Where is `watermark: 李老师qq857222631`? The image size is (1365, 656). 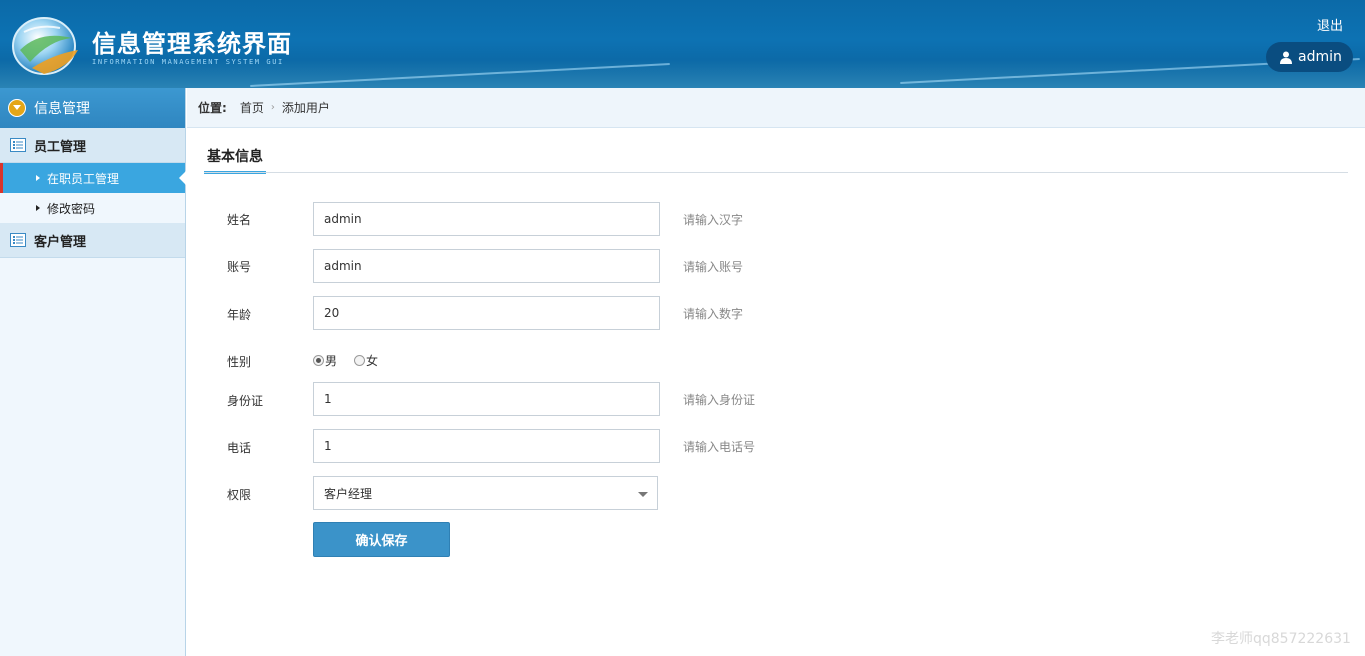
watermark: 李老师qq857222631 is located at coordinates (1281, 639).